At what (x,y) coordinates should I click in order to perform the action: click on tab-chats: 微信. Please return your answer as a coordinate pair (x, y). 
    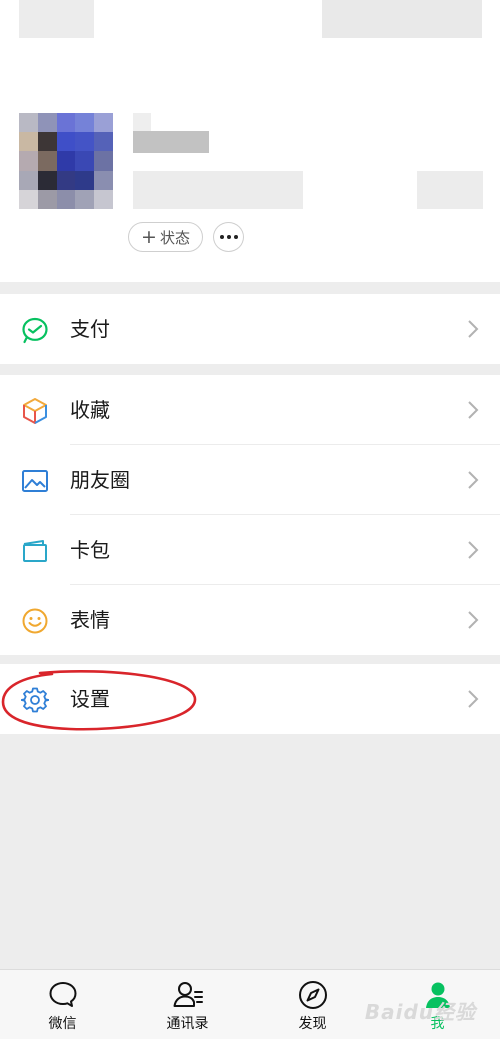
    Looking at the image, I should click on (62, 1004).